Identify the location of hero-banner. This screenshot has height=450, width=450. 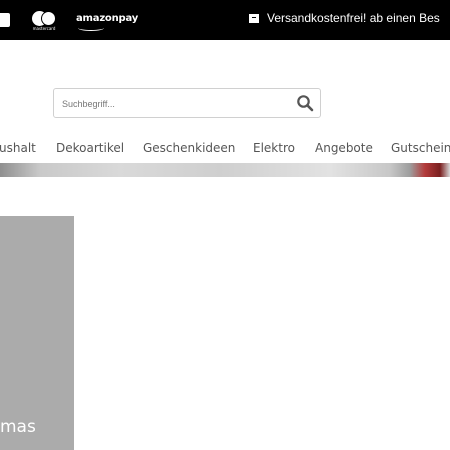
(225, 170).